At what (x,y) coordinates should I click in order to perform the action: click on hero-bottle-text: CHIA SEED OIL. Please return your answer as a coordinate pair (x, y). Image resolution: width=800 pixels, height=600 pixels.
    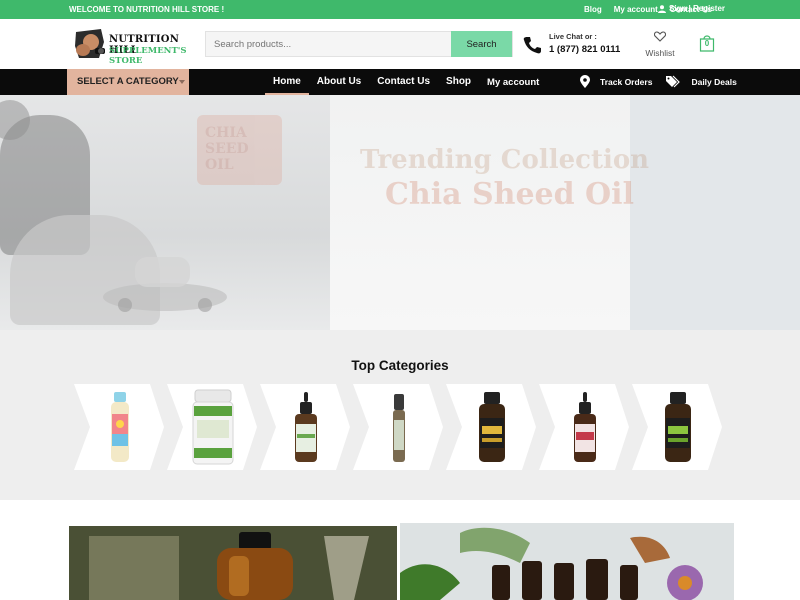
    Looking at the image, I should click on (227, 149).